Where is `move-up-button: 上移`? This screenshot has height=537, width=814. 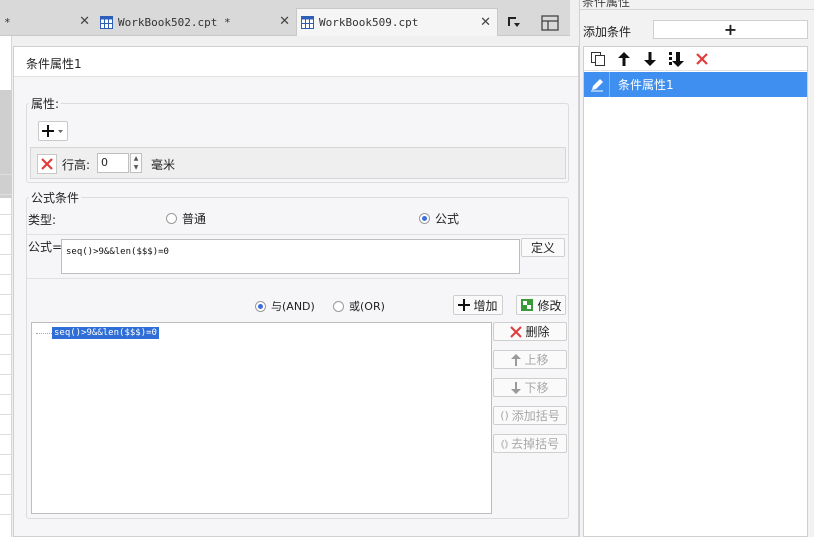
move-up-button: 上移 is located at coordinates (530, 359).